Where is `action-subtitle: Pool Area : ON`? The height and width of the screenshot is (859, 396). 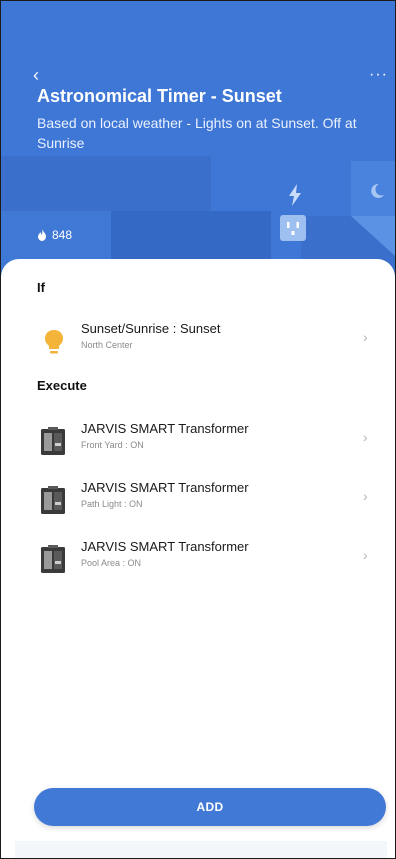
action-subtitle: Pool Area : ON is located at coordinates (111, 563).